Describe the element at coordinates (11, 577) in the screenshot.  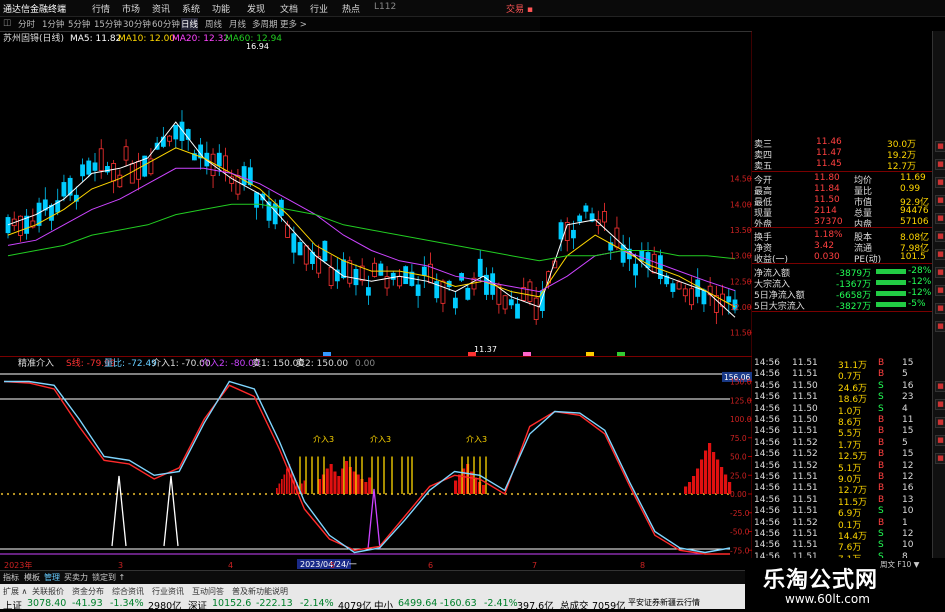
I see `tab-indicator: 指标` at that location.